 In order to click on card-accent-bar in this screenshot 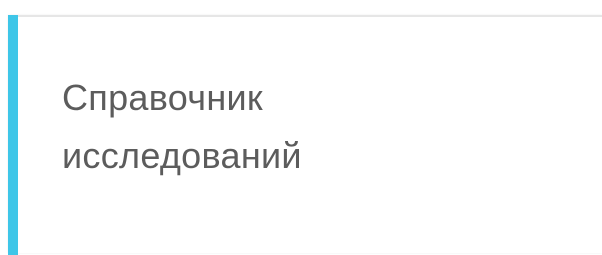, I will do `click(13, 135)`.